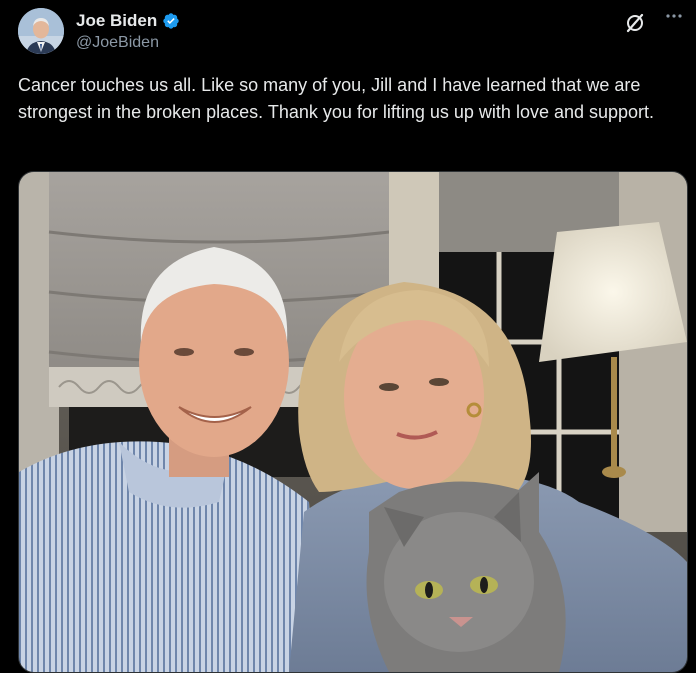 Image resolution: width=696 pixels, height=673 pixels. Describe the element at coordinates (635, 23) in the screenshot. I see `grok-icon` at that location.